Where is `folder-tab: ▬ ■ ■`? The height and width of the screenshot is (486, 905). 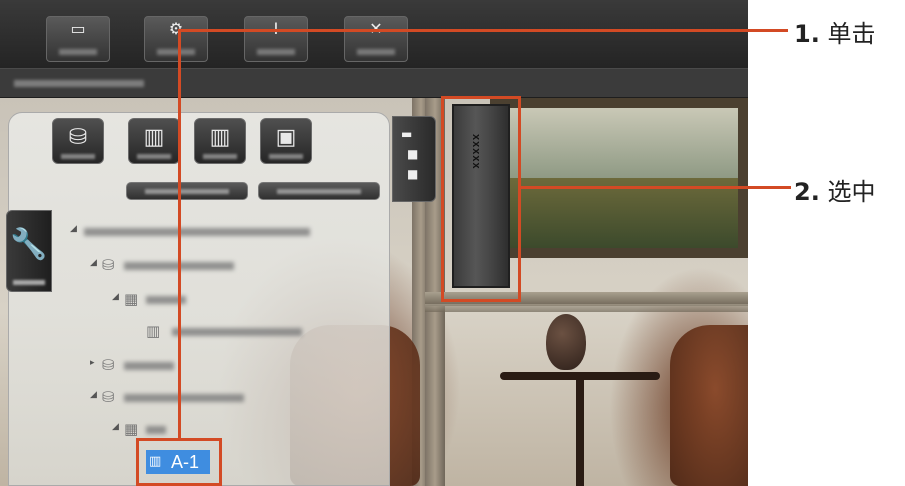 folder-tab: ▬ ■ ■ is located at coordinates (414, 159).